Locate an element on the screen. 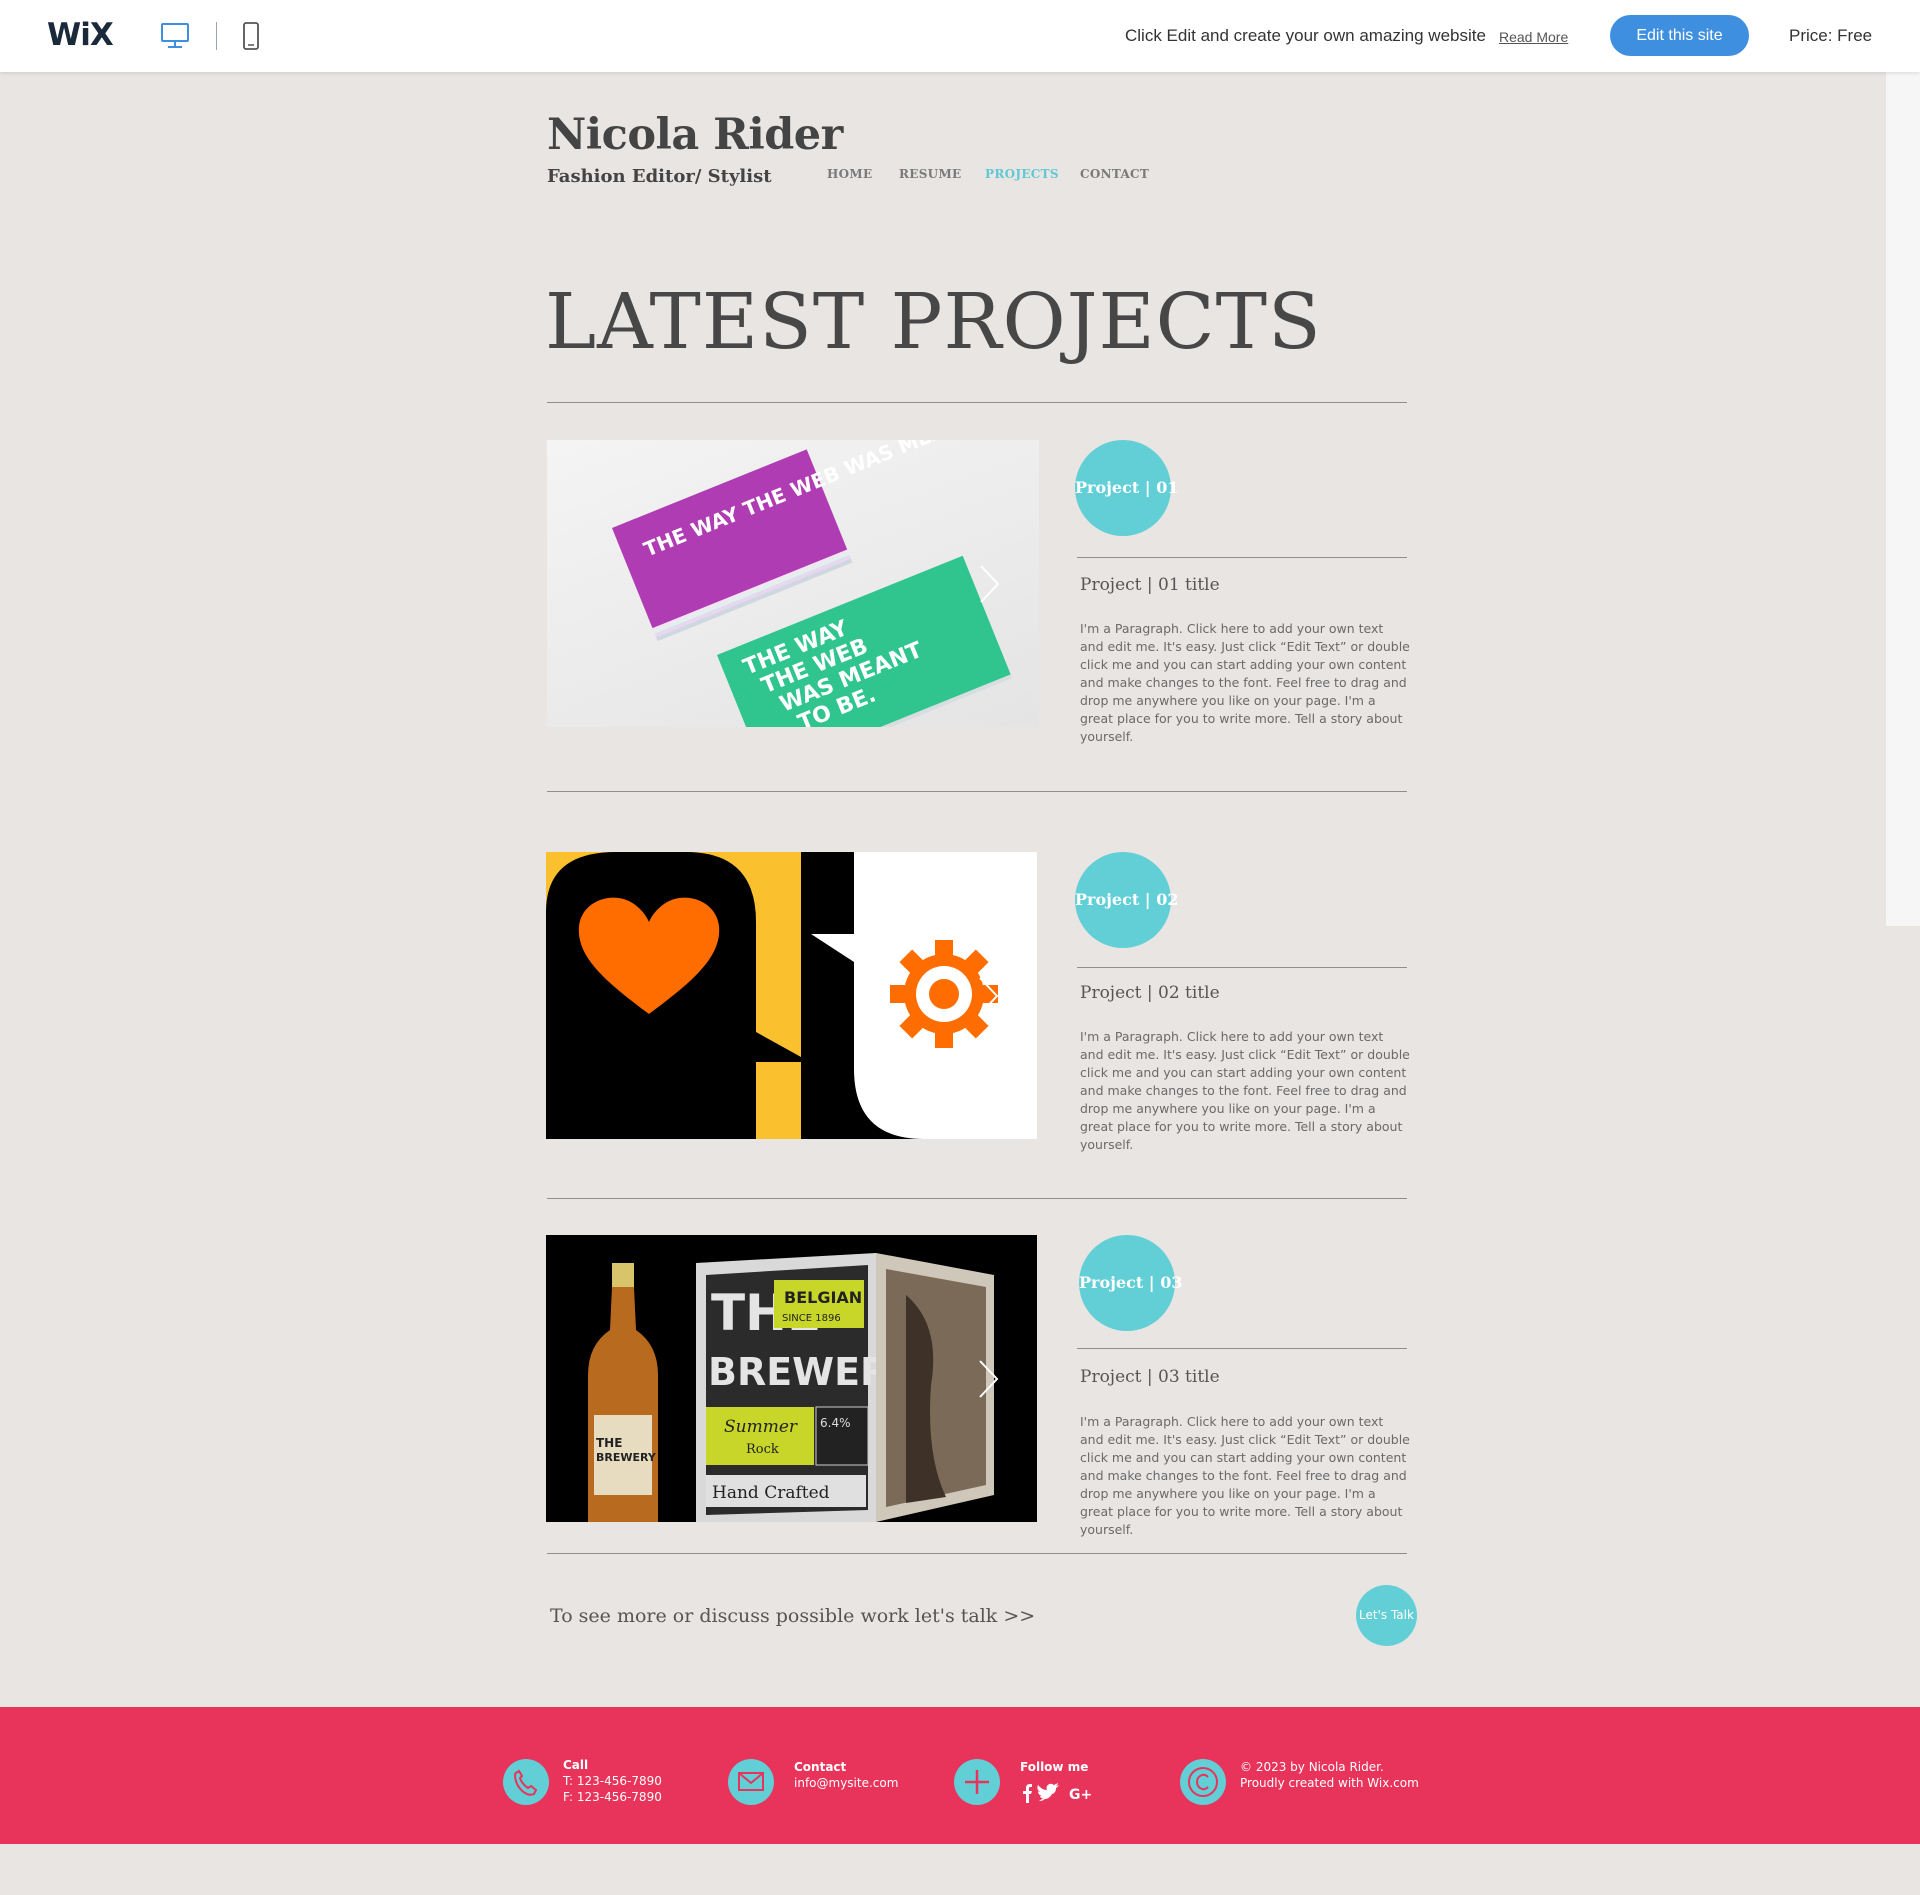  svg-text: Hand Crafted is located at coordinates (771, 1493).